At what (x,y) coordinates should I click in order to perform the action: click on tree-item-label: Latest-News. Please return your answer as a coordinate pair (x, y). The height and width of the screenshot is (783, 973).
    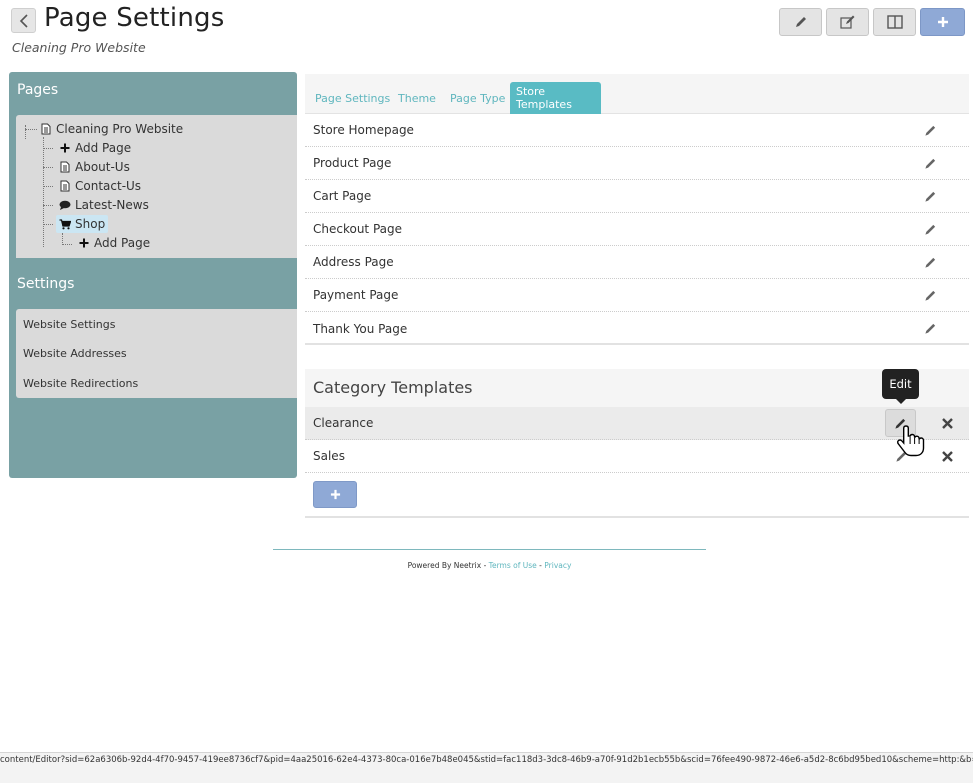
    Looking at the image, I should click on (112, 205).